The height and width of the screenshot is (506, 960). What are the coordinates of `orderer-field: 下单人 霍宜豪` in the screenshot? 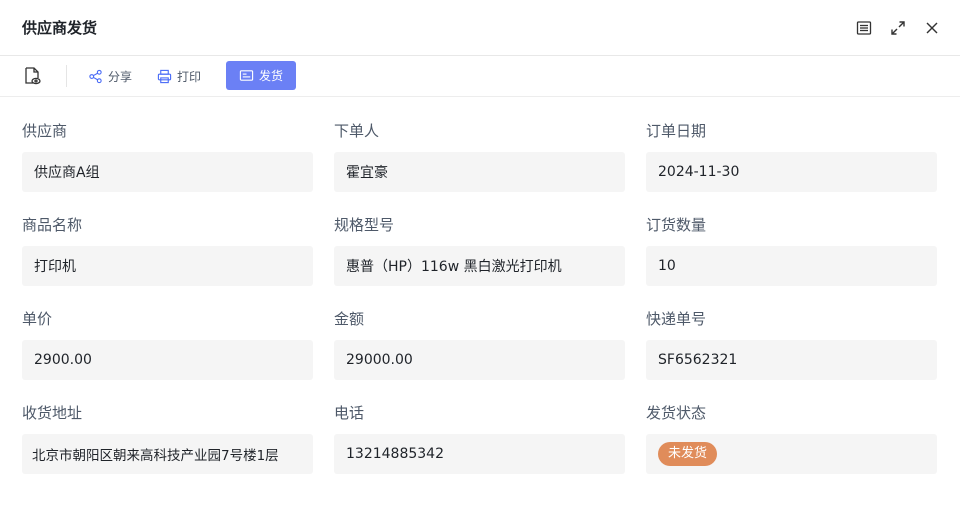 It's located at (479, 155).